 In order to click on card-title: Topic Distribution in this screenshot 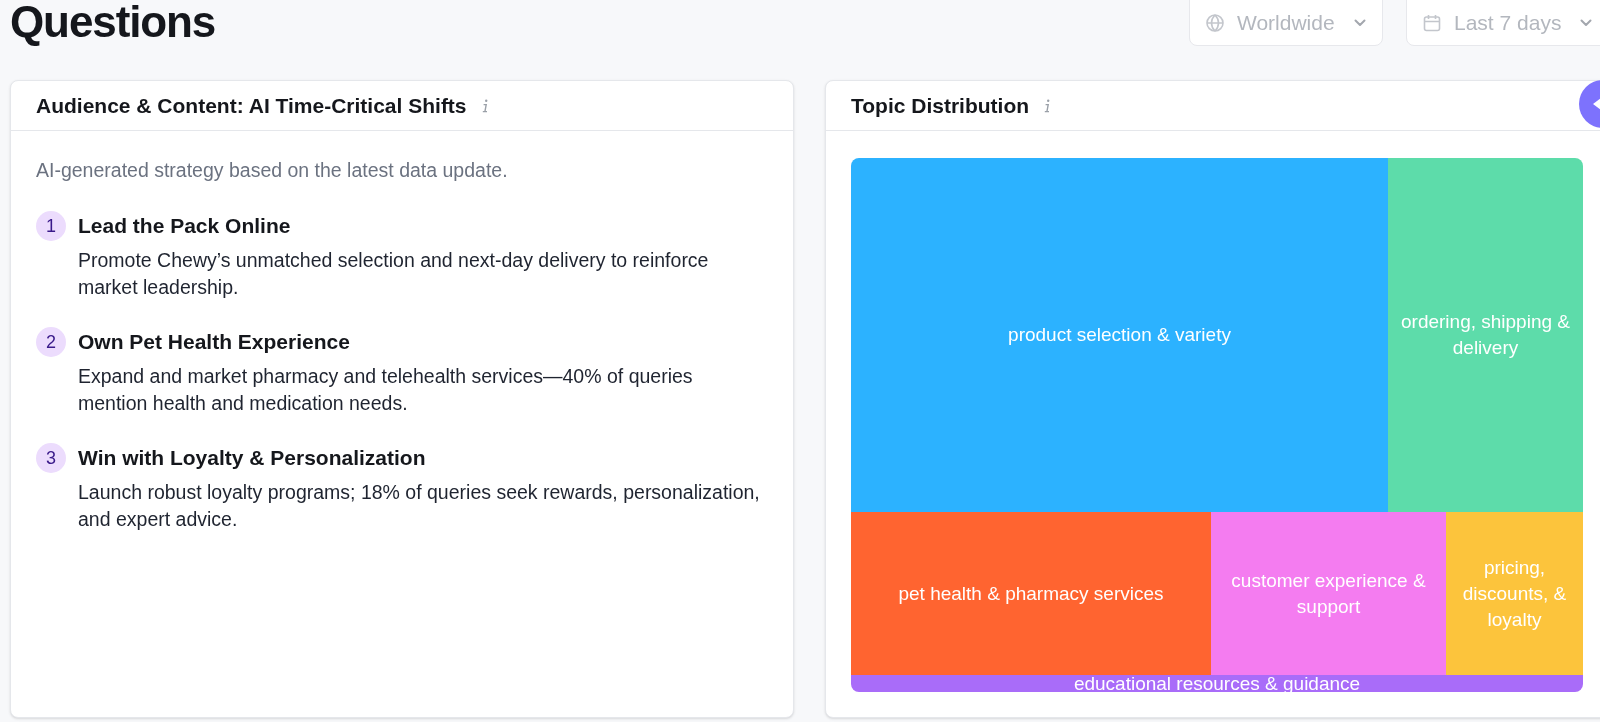, I will do `click(940, 105)`.